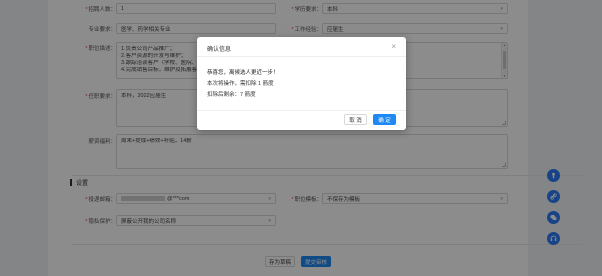  What do you see at coordinates (355, 119) in the screenshot?
I see `cancel-button: 取 消` at bounding box center [355, 119].